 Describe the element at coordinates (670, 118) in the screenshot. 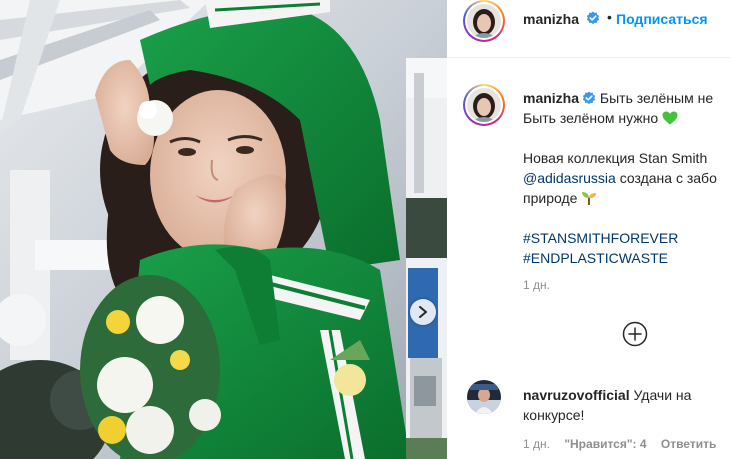

I see `green-heart-icon` at that location.